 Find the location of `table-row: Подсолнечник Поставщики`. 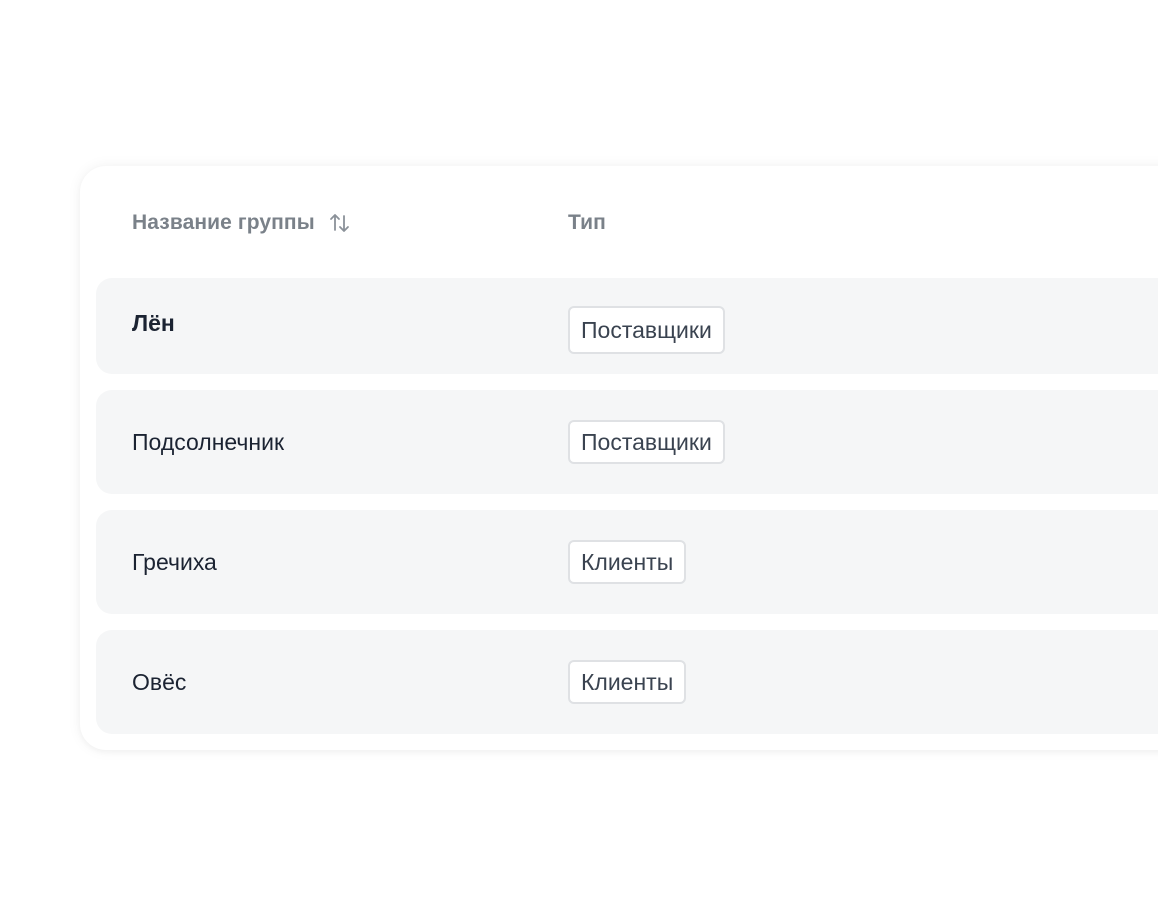

table-row: Подсолнечник Поставщики is located at coordinates (627, 442).